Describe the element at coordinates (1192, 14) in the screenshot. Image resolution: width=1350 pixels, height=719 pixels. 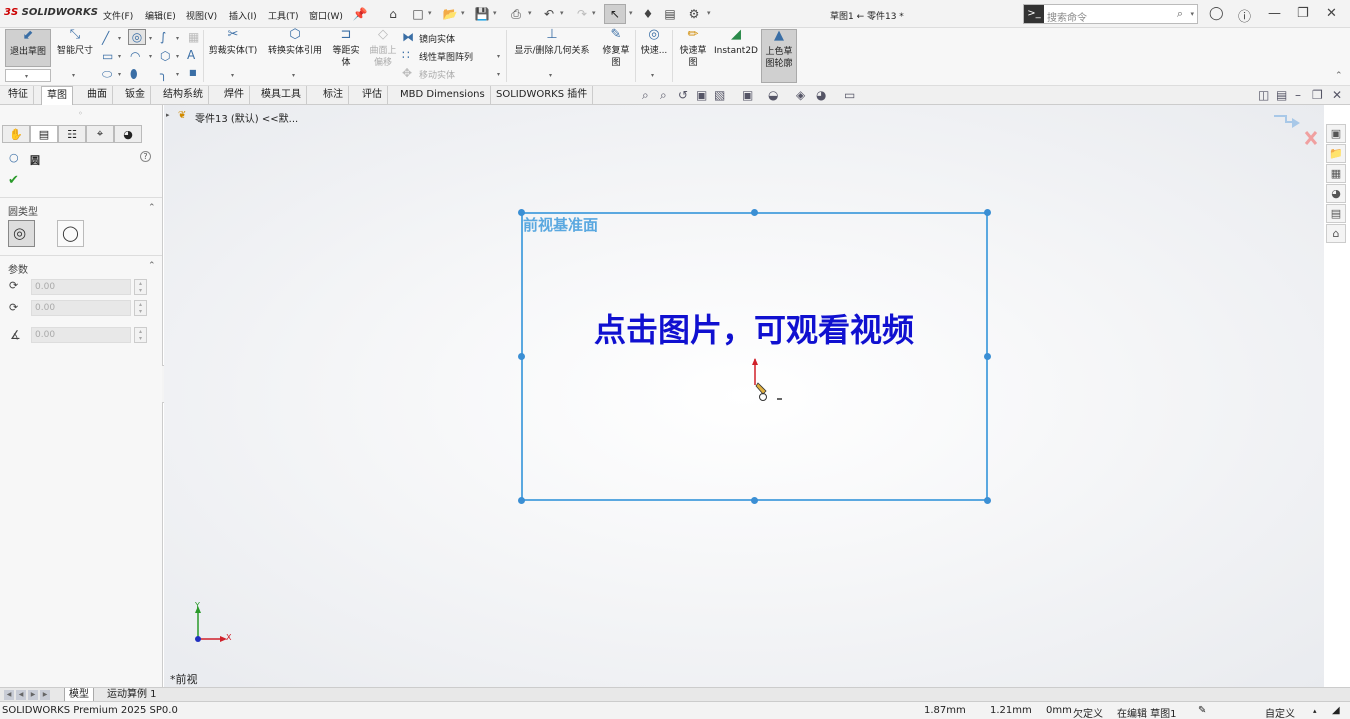
I see `search-dropdown-icon: ▾` at that location.